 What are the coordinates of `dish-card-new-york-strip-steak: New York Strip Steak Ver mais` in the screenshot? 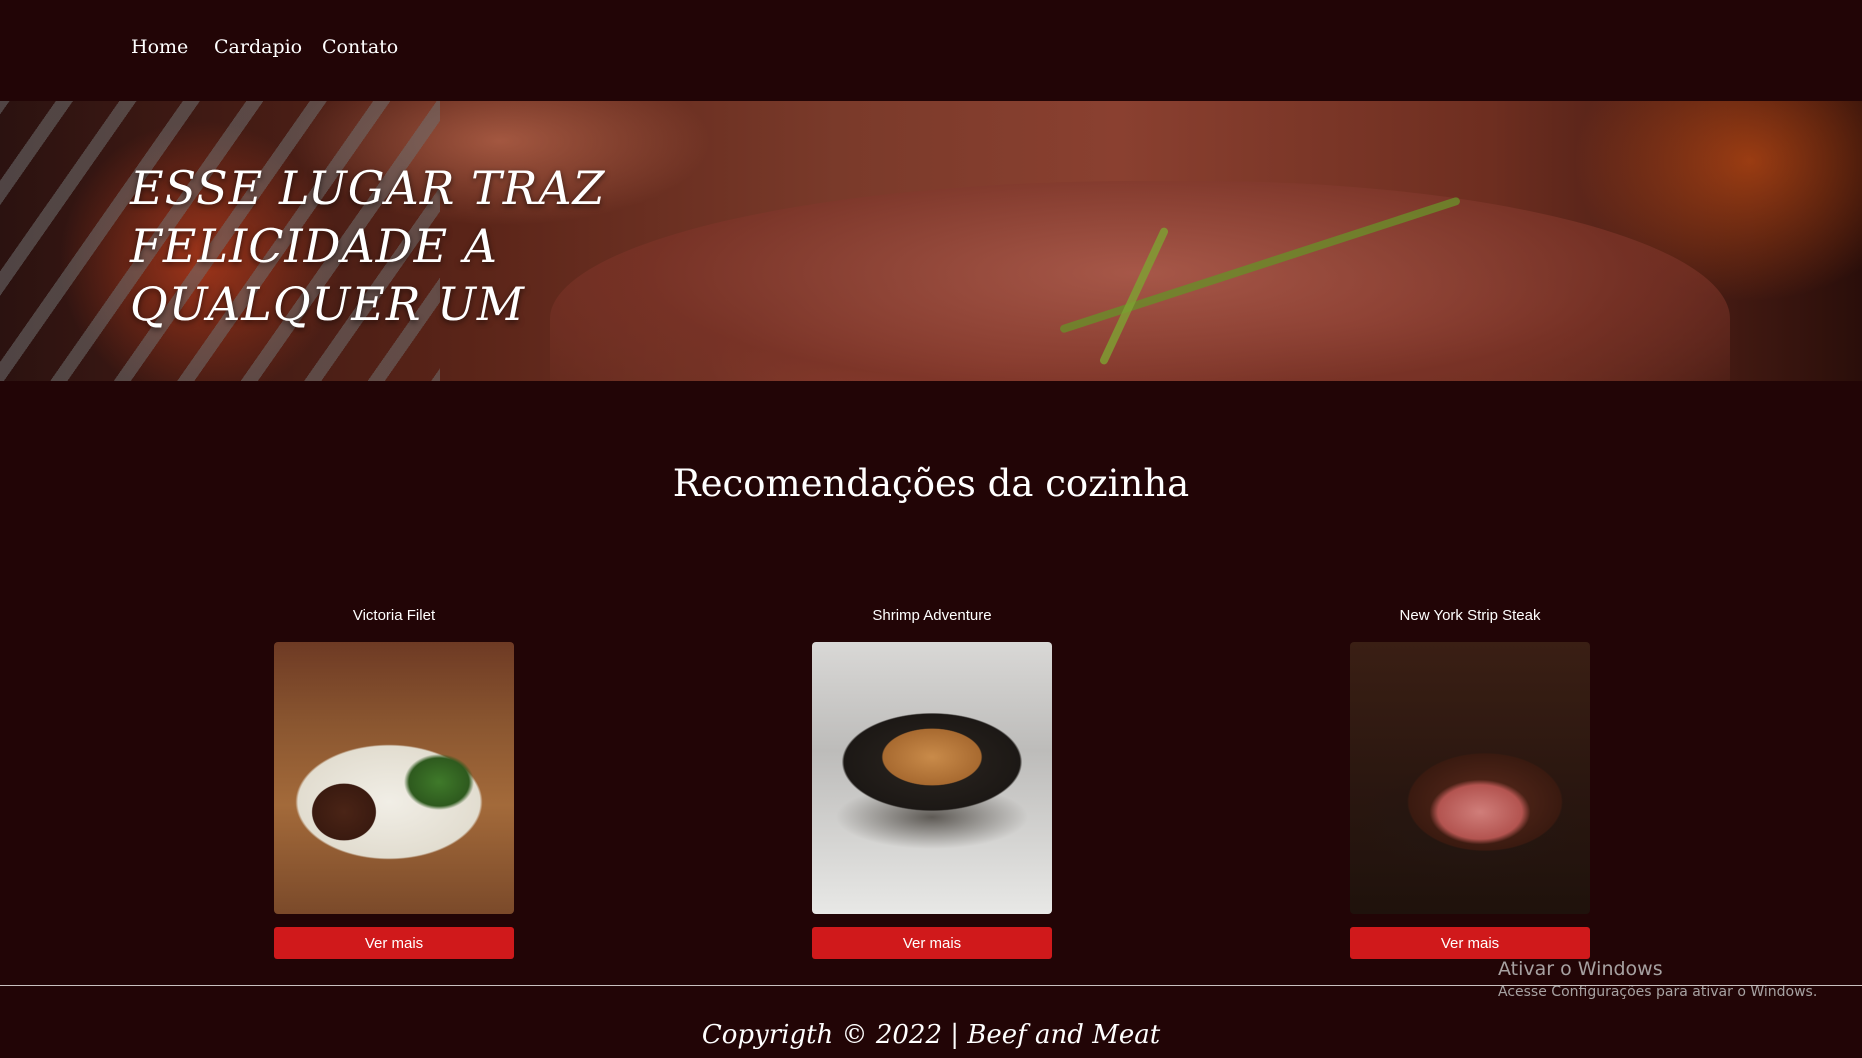 It's located at (1470, 782).